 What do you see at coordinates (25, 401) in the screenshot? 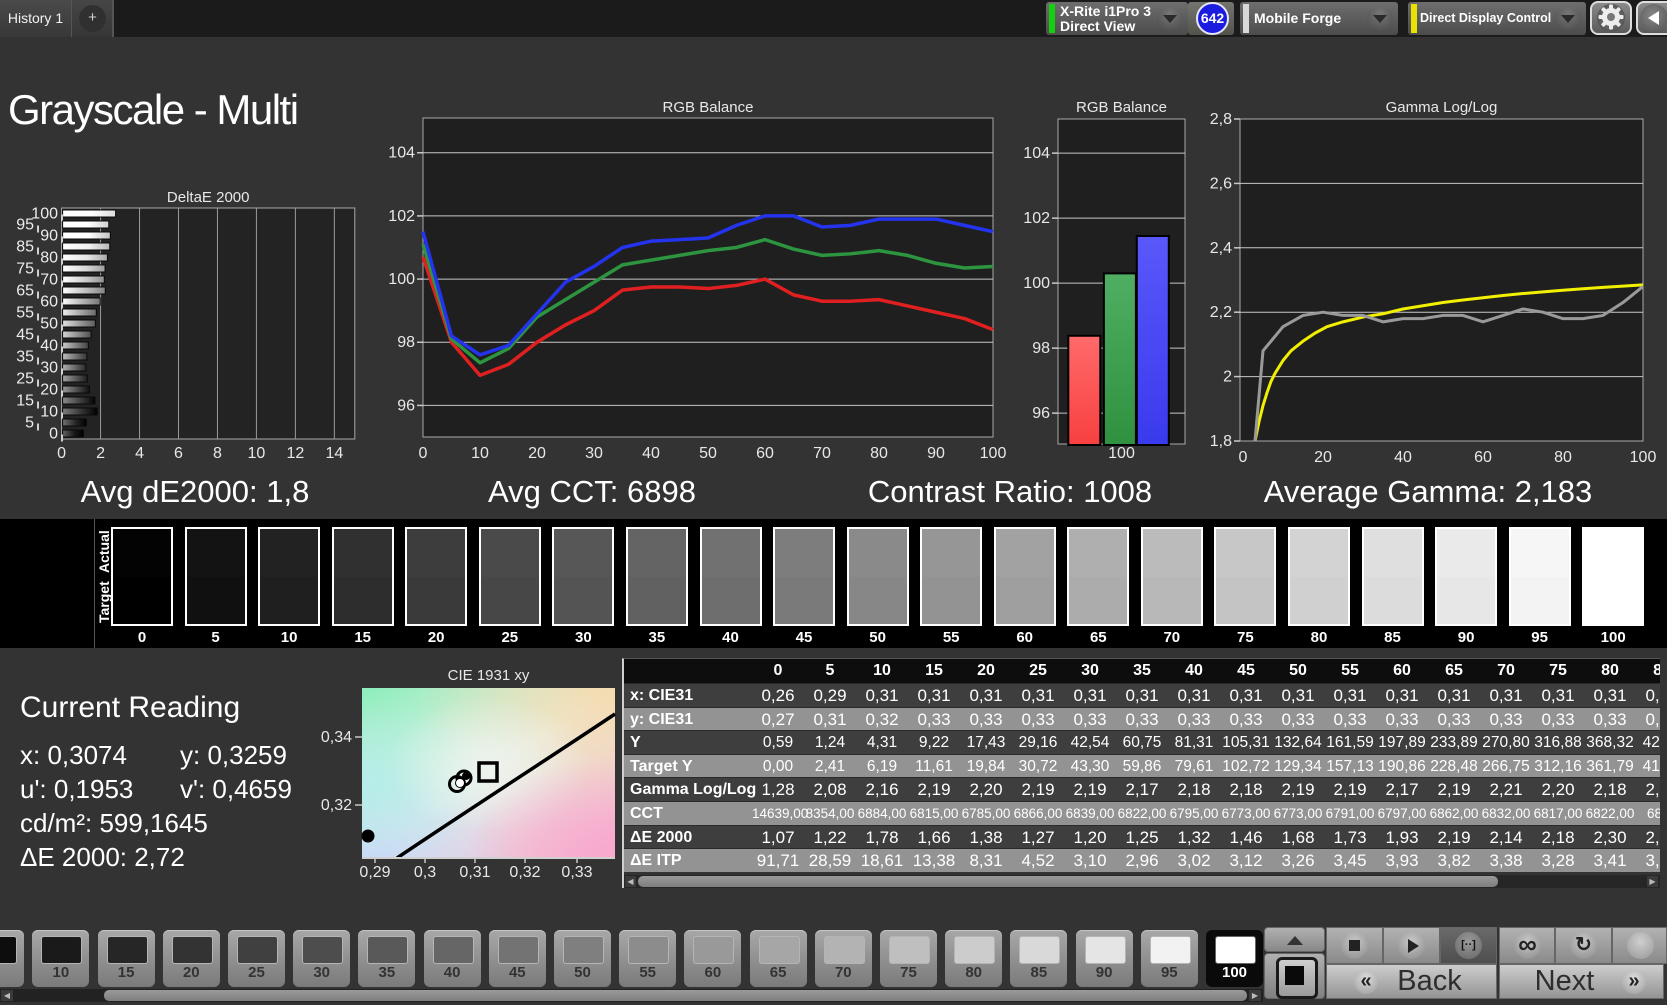
I see `svg-text: 15` at bounding box center [25, 401].